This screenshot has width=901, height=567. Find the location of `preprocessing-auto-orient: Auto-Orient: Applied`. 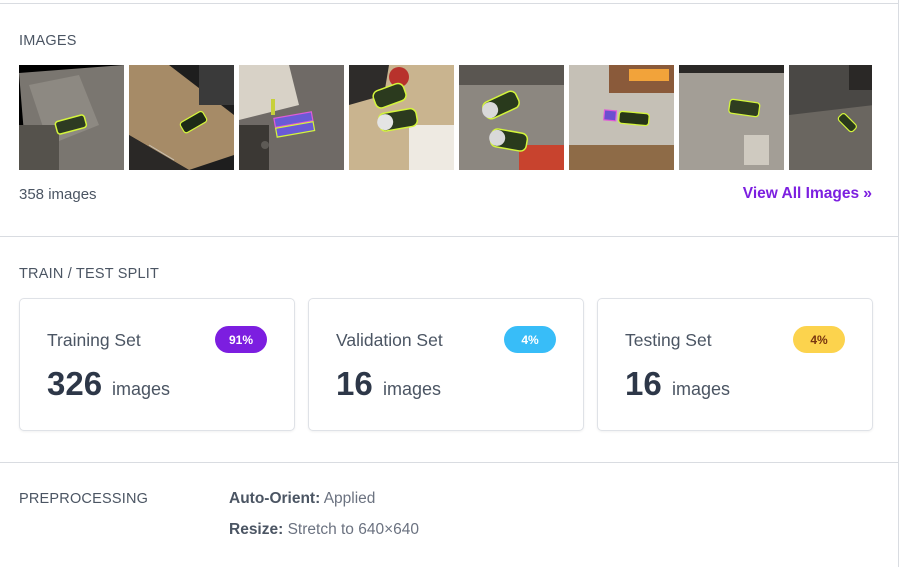

preprocessing-auto-orient: Auto-Orient: Applied is located at coordinates (302, 499).